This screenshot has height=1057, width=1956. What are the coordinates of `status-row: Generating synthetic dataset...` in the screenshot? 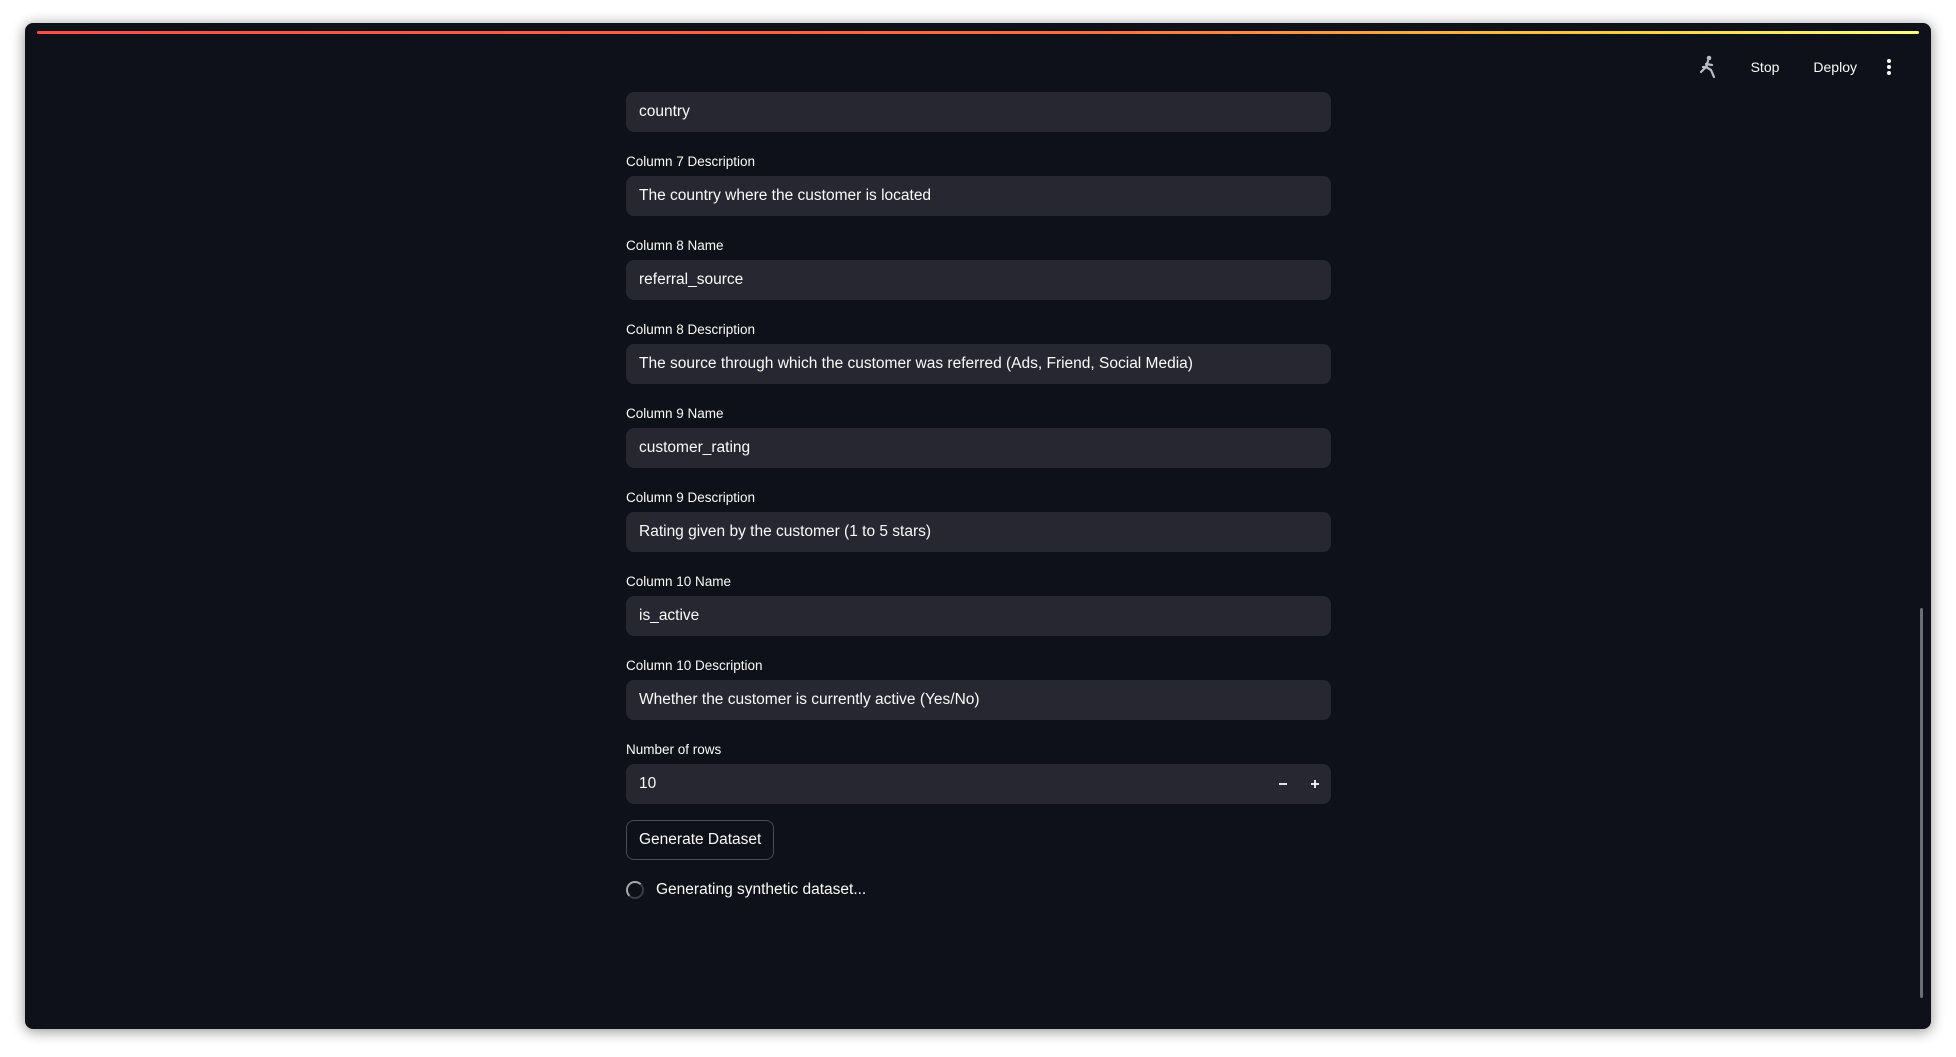 It's located at (978, 890).